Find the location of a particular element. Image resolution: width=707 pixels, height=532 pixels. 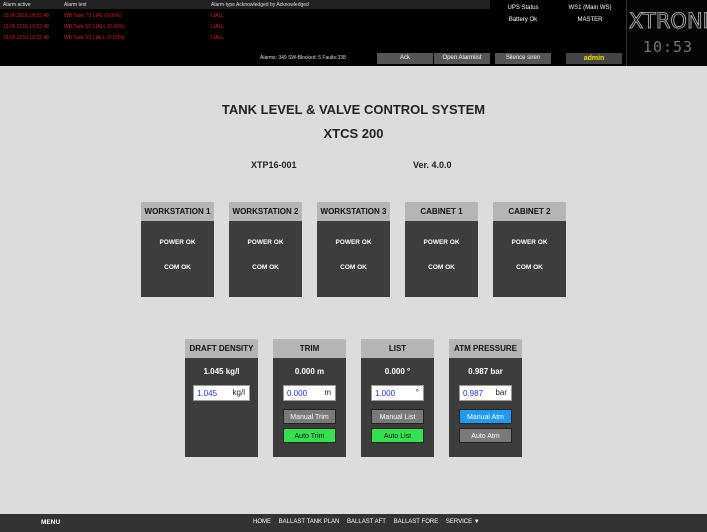

ups-battery-status: Battery Ok is located at coordinates (523, 20).